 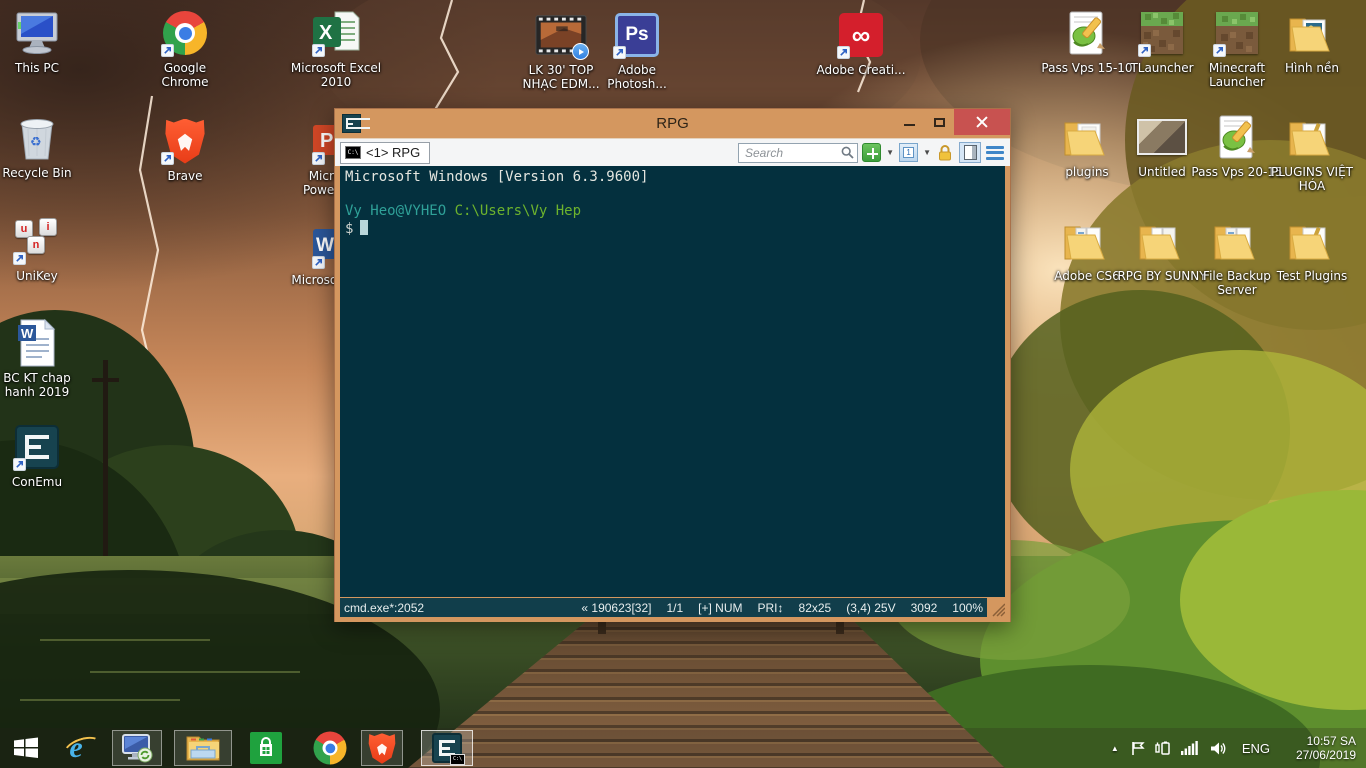 I want to click on new-console-button, so click(x=872, y=152).